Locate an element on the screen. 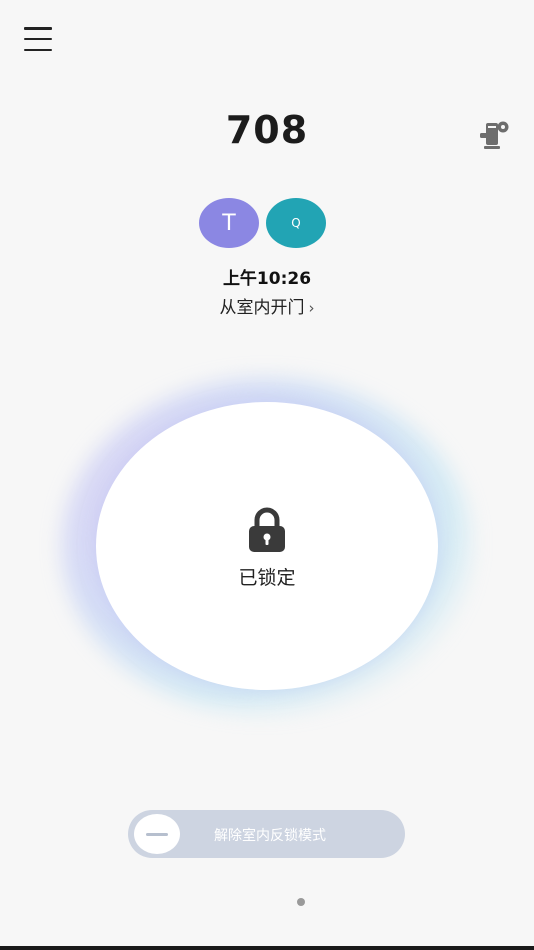 Image resolution: width=534 pixels, height=950 pixels. avatar: Q is located at coordinates (296, 223).